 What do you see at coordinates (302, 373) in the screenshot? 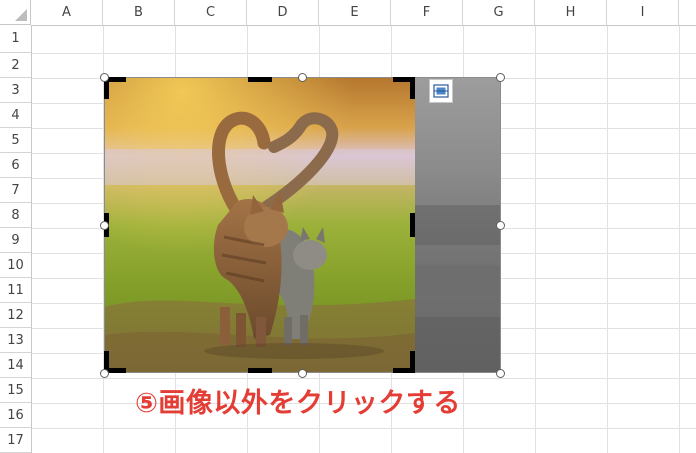
I see `resize-handle-bottom-center` at bounding box center [302, 373].